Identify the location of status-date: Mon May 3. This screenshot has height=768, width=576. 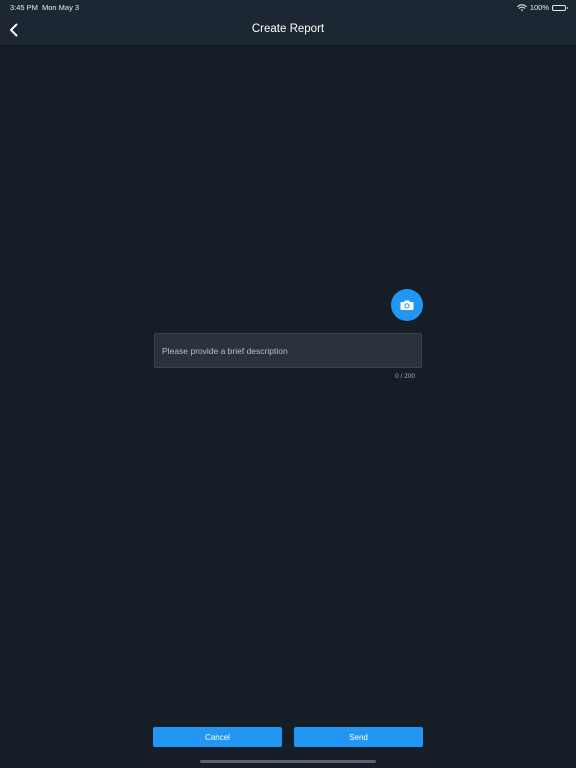
(61, 7).